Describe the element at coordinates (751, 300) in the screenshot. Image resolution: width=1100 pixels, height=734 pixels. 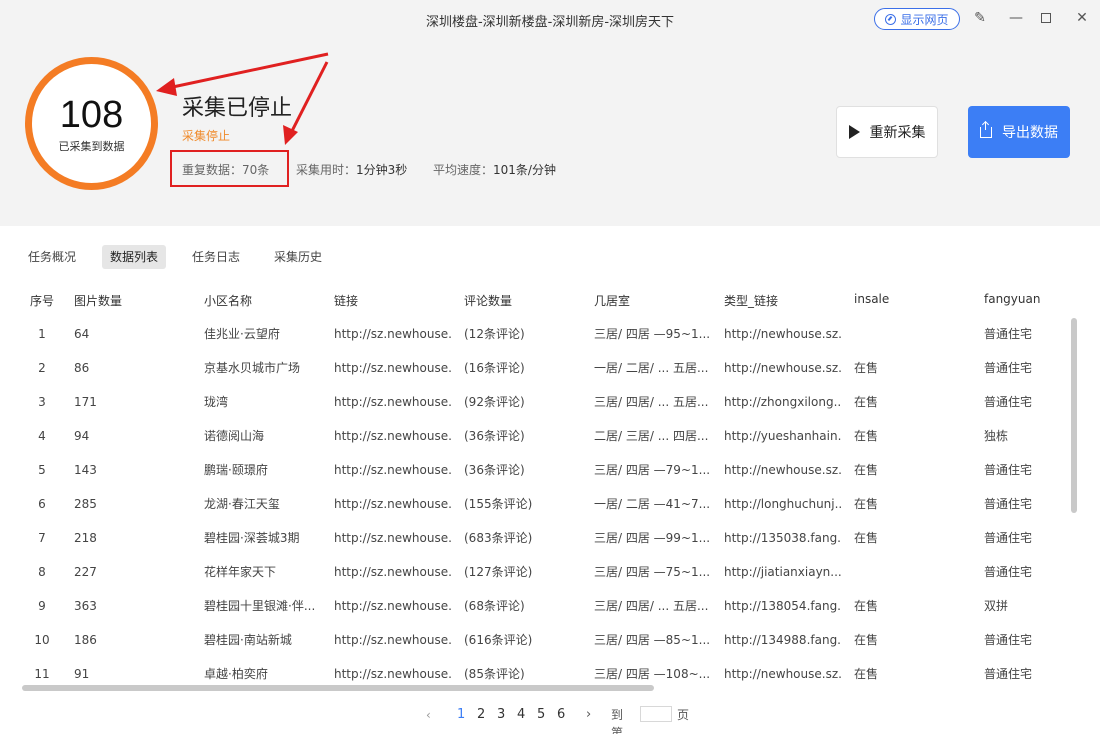
I see `header-type-link: 类型_链接` at that location.